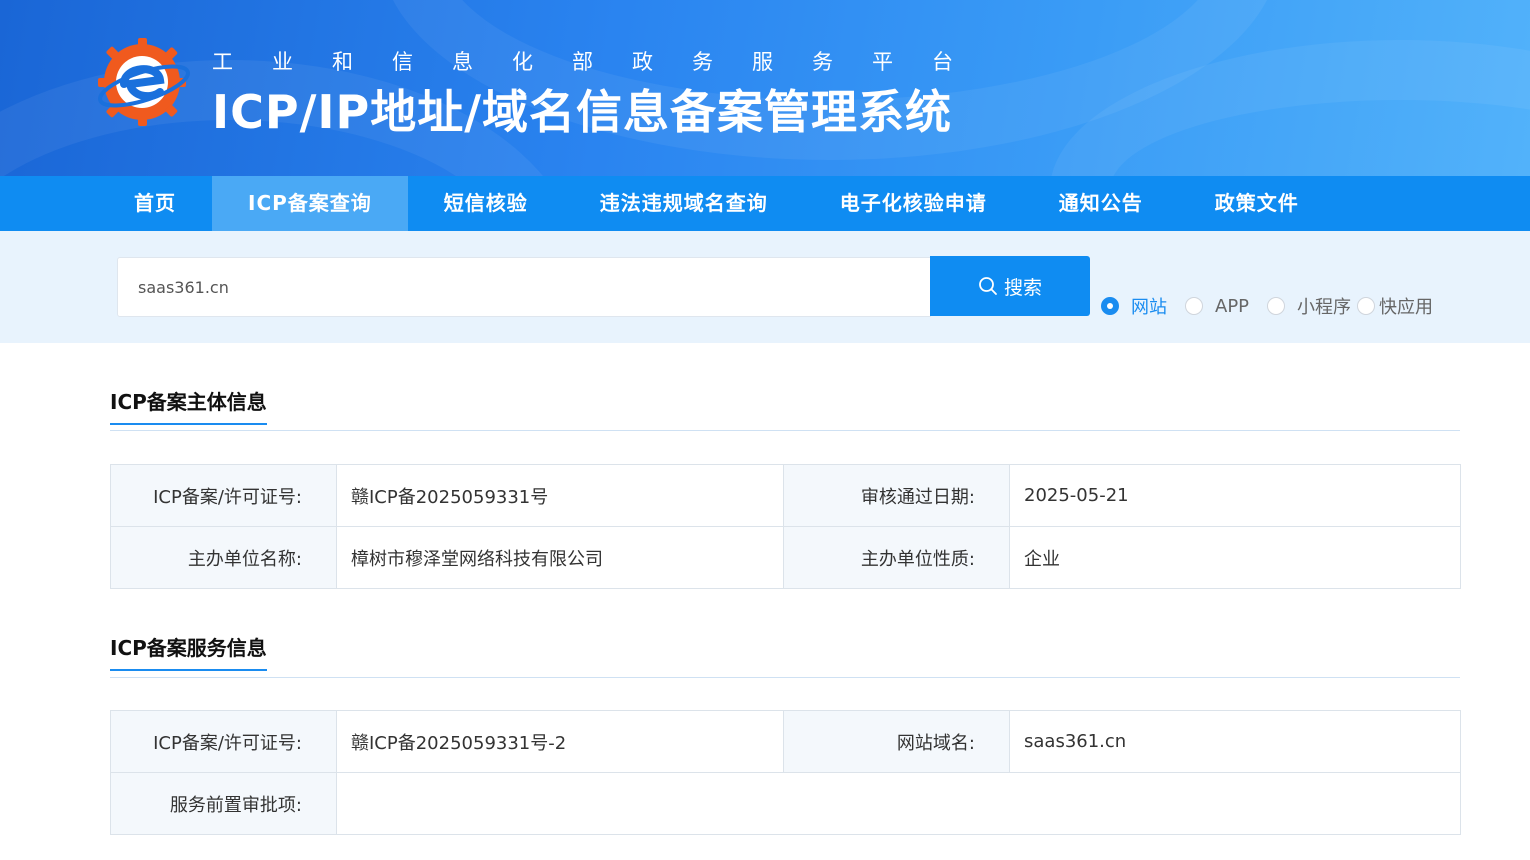 The width and height of the screenshot is (1530, 860). What do you see at coordinates (913, 203) in the screenshot?
I see `nav-item-electronic-verify: 电子化核验申请` at bounding box center [913, 203].